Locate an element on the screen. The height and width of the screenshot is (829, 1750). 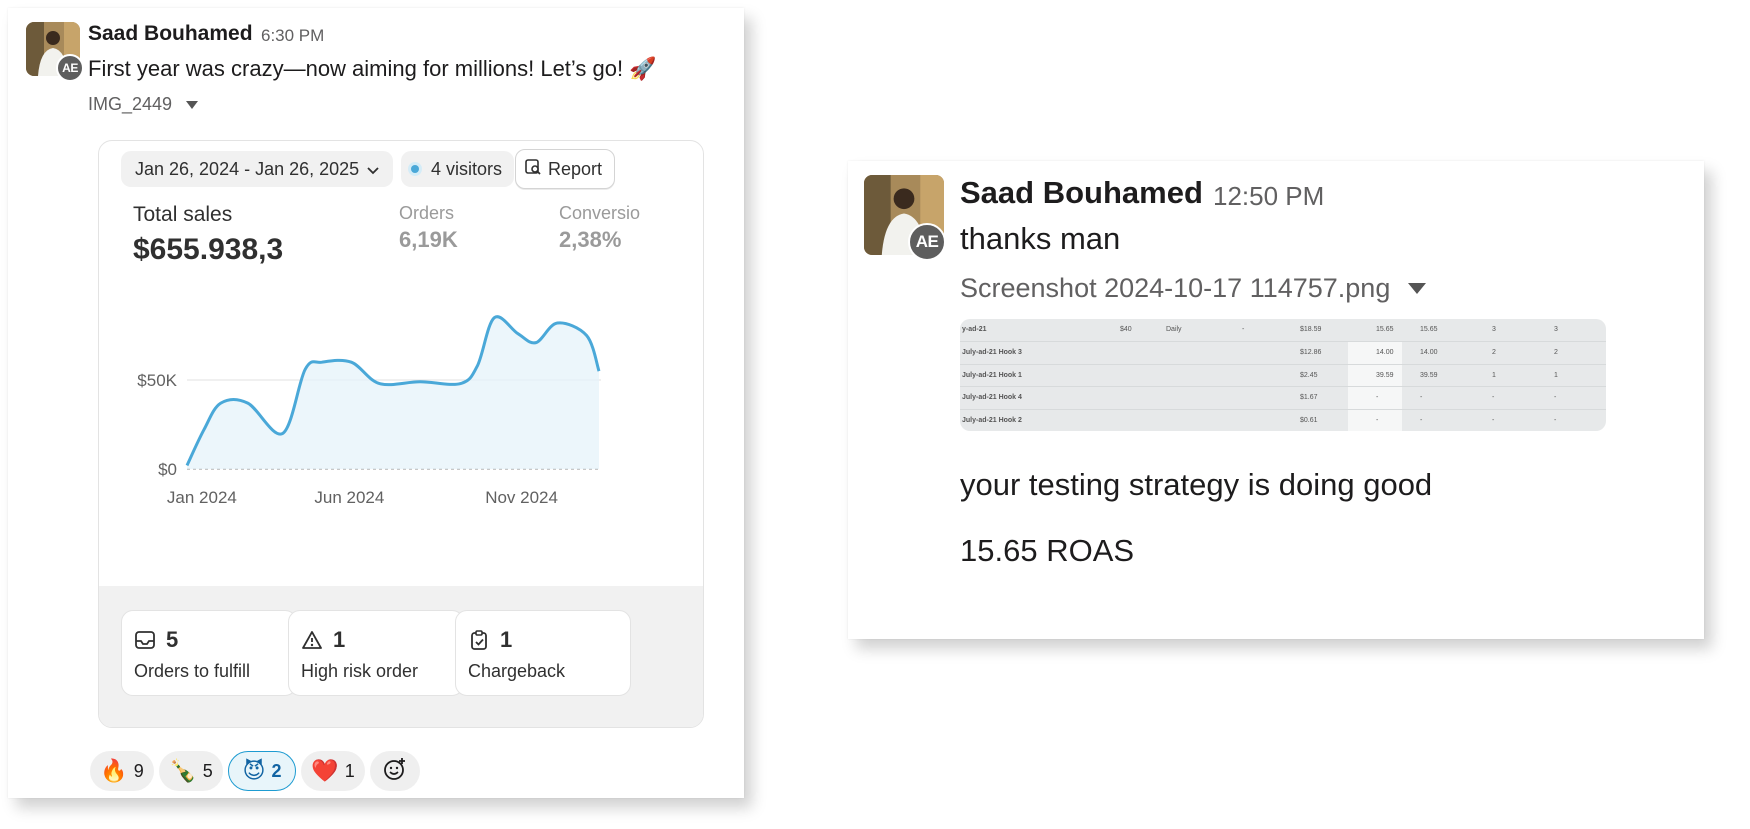
table-cell: $2.45 is located at coordinates (1309, 375).